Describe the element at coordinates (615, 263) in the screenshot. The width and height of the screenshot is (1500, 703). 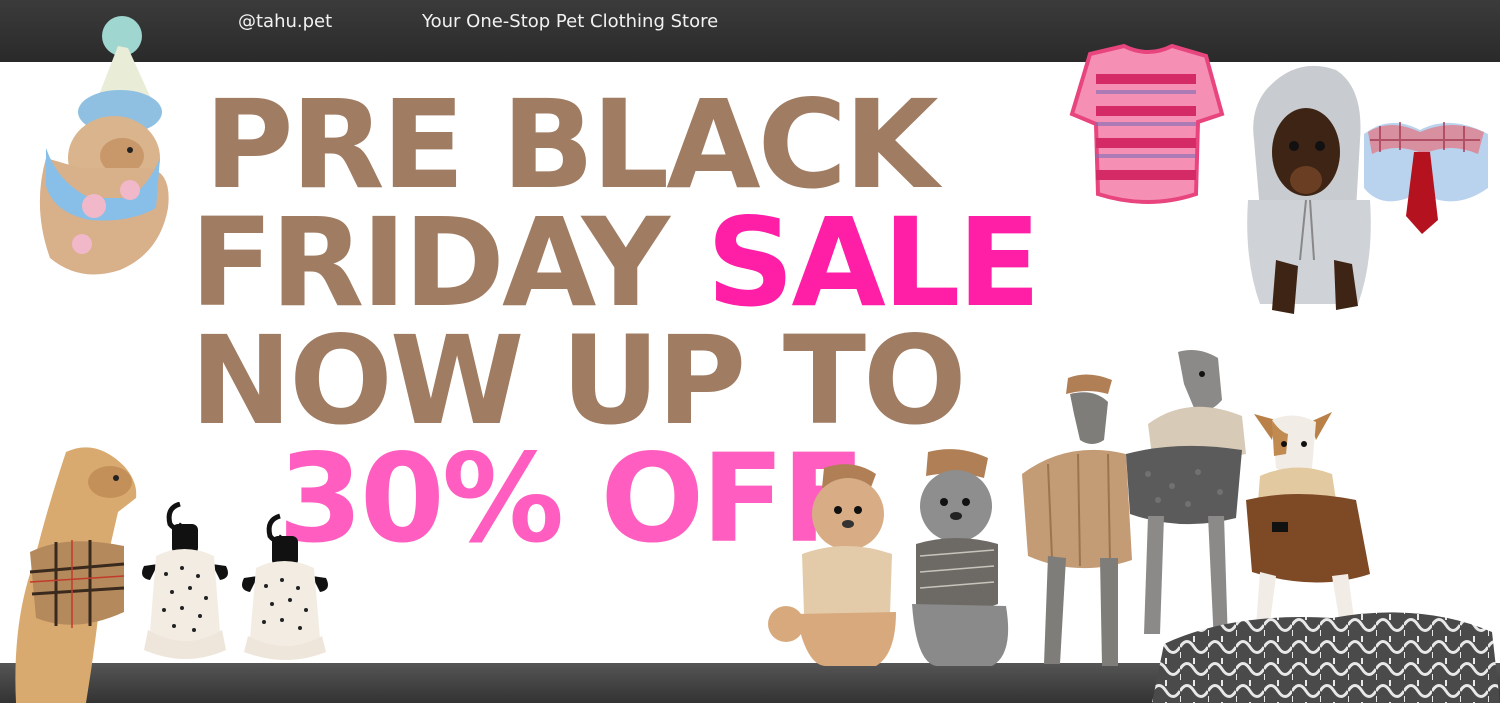
I see `headline-line-2: FRIDAY SALE` at that location.